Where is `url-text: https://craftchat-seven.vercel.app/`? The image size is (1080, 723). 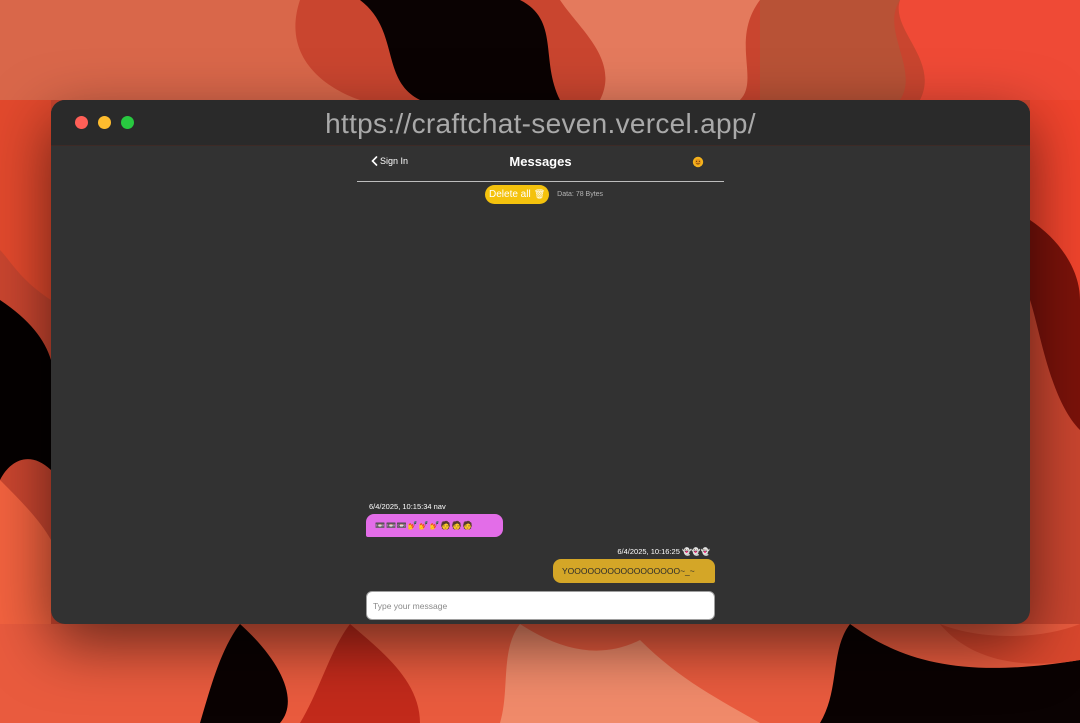
url-text: https://craftchat-seven.vercel.app/ is located at coordinates (540, 123).